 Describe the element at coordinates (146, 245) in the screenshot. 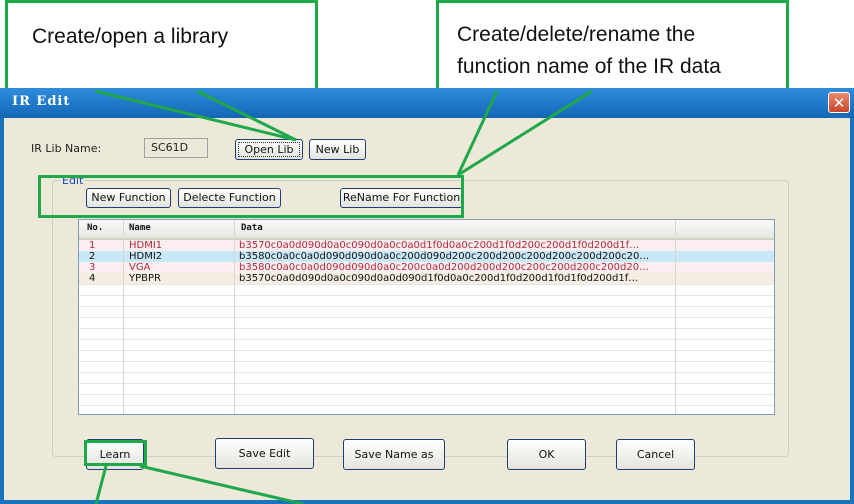

I see `row-name: HDMI1` at that location.